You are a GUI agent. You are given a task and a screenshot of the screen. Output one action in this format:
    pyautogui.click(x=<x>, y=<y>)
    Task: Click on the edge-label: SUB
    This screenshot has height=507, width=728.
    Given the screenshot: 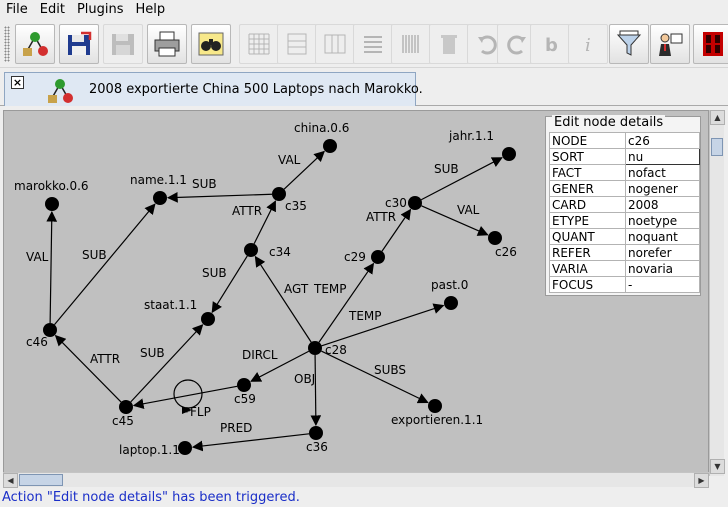 What is the action you would take?
    pyautogui.click(x=446, y=169)
    